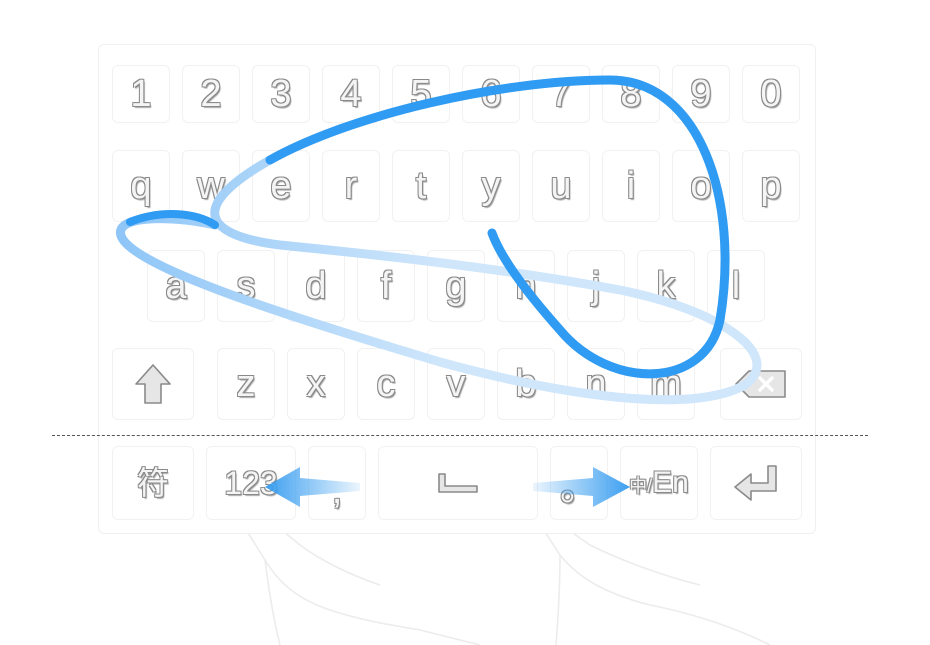 The width and height of the screenshot is (930, 645). I want to click on key-0: 0, so click(771, 94).